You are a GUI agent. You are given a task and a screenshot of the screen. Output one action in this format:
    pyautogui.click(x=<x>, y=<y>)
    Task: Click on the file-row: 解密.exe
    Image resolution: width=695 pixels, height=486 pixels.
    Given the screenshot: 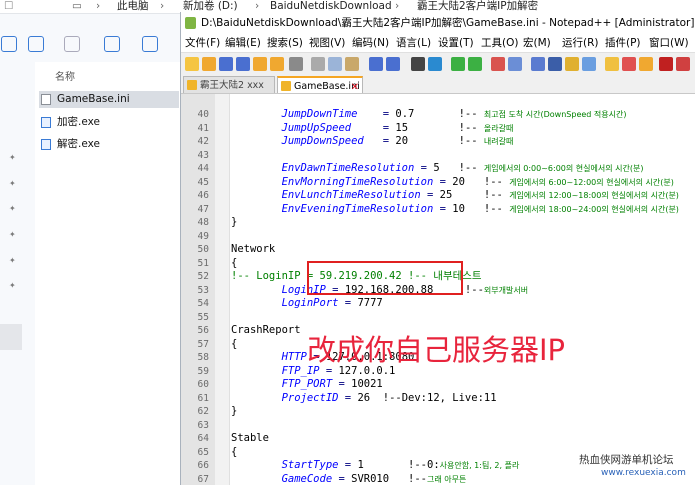 What is the action you would take?
    pyautogui.click(x=109, y=144)
    